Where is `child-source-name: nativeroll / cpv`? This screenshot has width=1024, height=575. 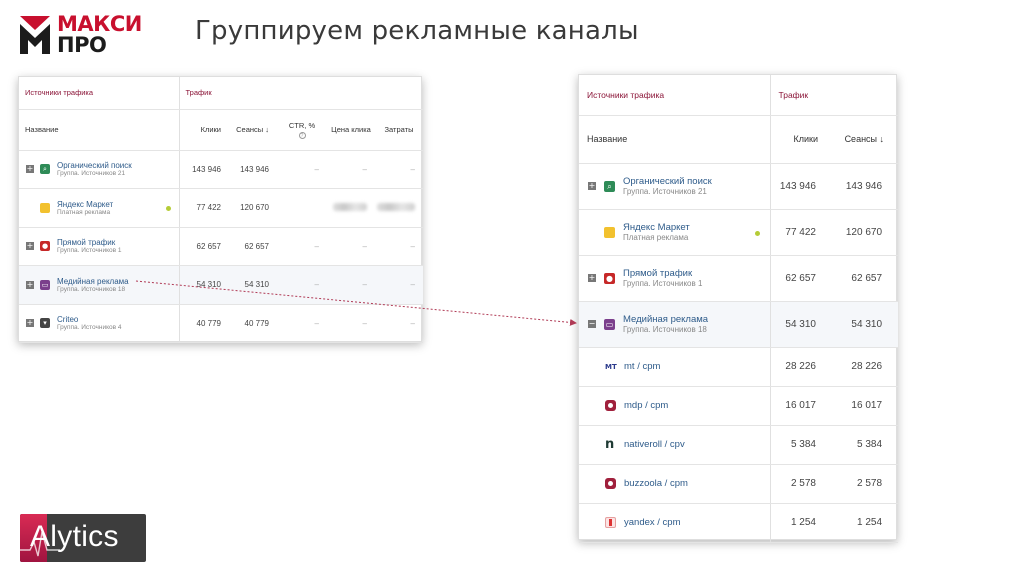 child-source-name: nativeroll / cpv is located at coordinates (654, 444).